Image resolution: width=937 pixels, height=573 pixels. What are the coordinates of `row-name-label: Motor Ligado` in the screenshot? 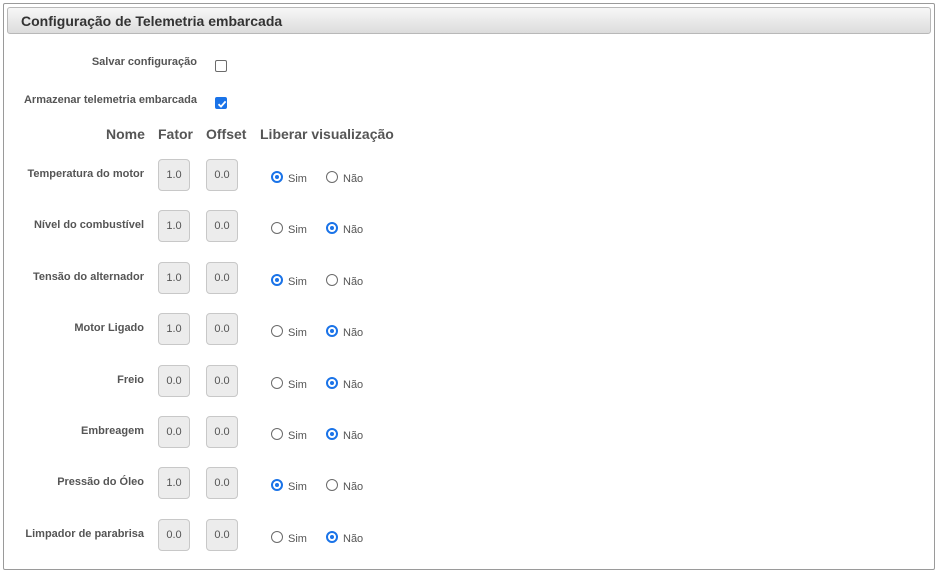 It's located at (109, 328).